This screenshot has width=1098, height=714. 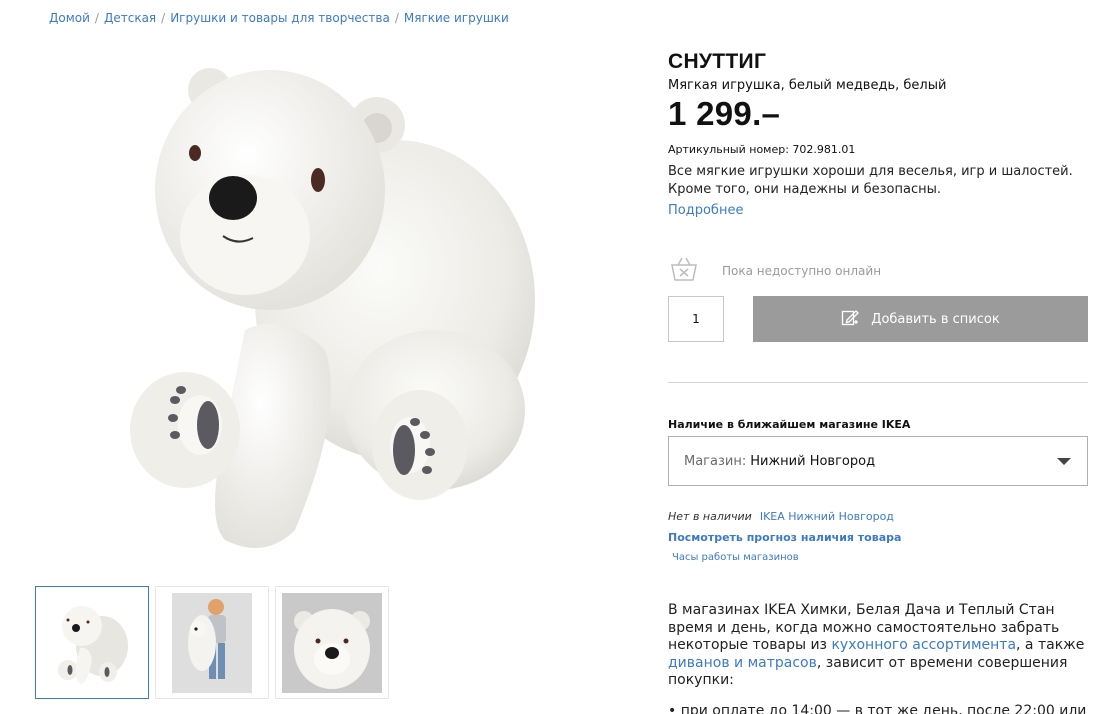 What do you see at coordinates (735, 557) in the screenshot?
I see `store-hours-link: Часы работы магазинов` at bounding box center [735, 557].